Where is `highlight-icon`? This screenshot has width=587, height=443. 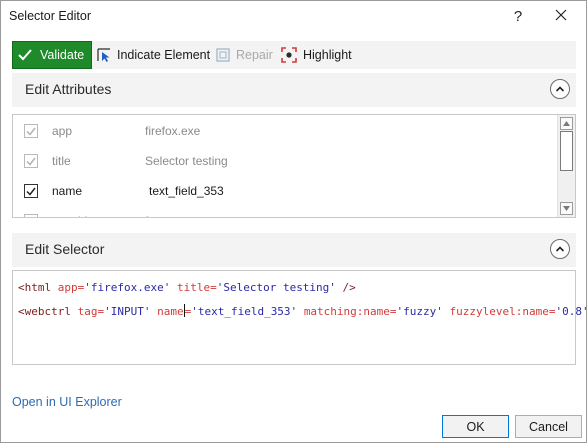 highlight-icon is located at coordinates (289, 55).